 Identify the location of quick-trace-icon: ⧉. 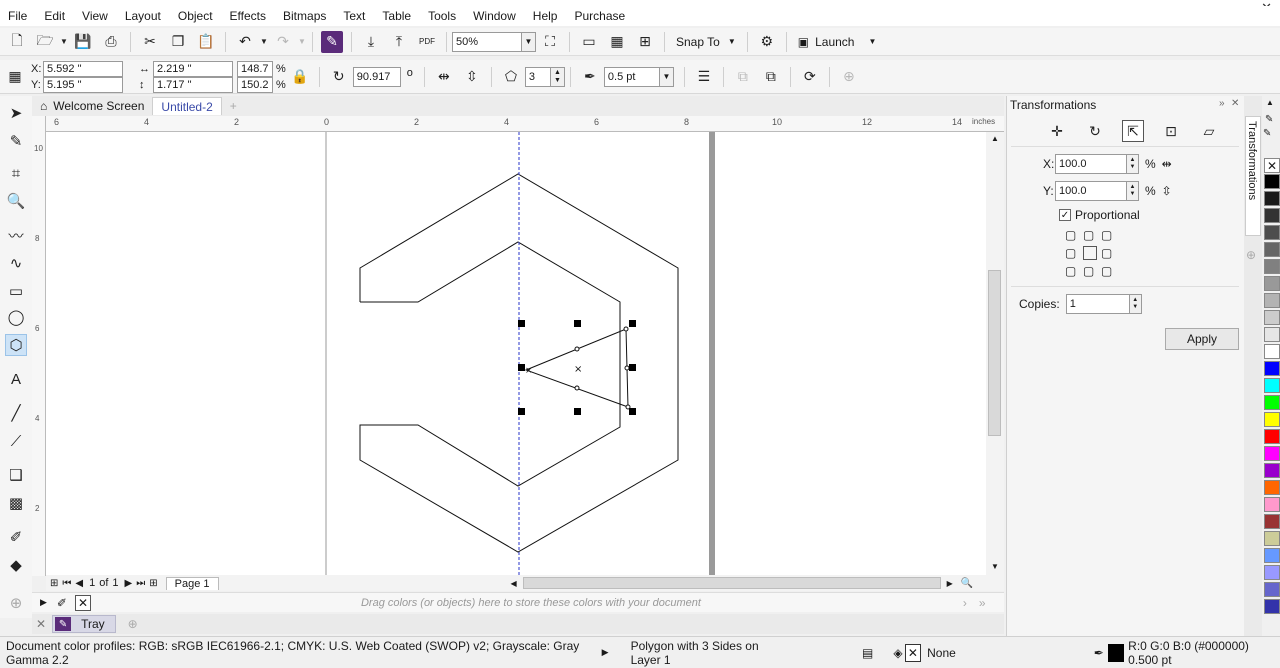
(743, 77).